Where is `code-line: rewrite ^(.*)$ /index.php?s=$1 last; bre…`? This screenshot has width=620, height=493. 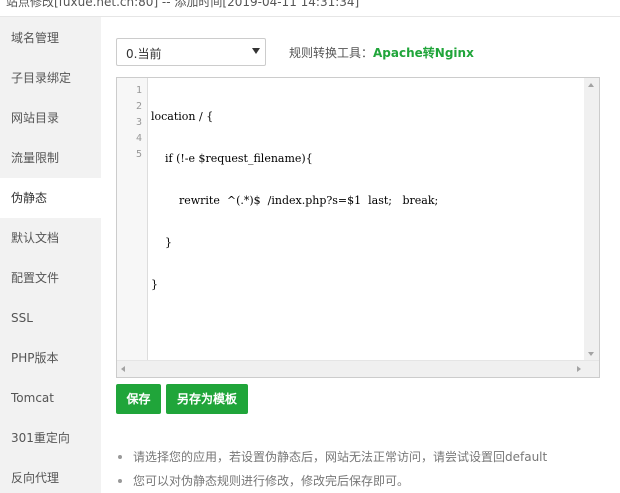 code-line: rewrite ^(.*)$ /index.php?s=$1 last; bre… is located at coordinates (295, 200).